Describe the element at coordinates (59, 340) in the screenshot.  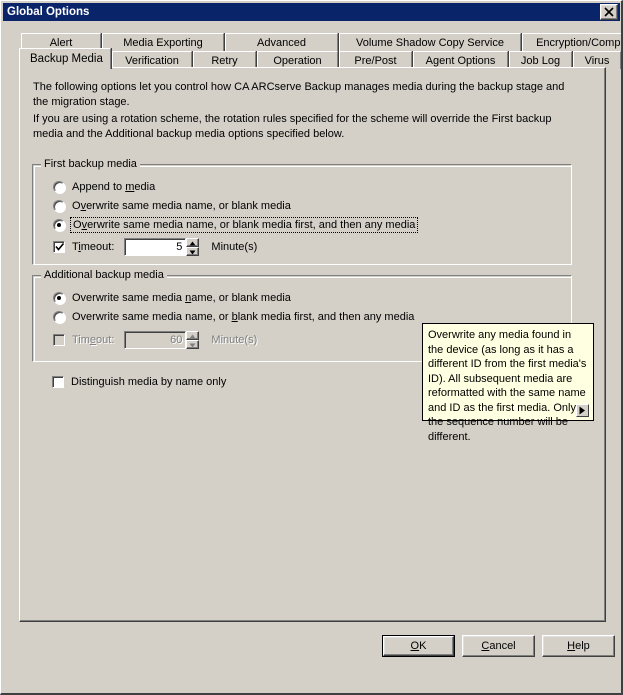
I see `checkbox-additional-timeout` at that location.